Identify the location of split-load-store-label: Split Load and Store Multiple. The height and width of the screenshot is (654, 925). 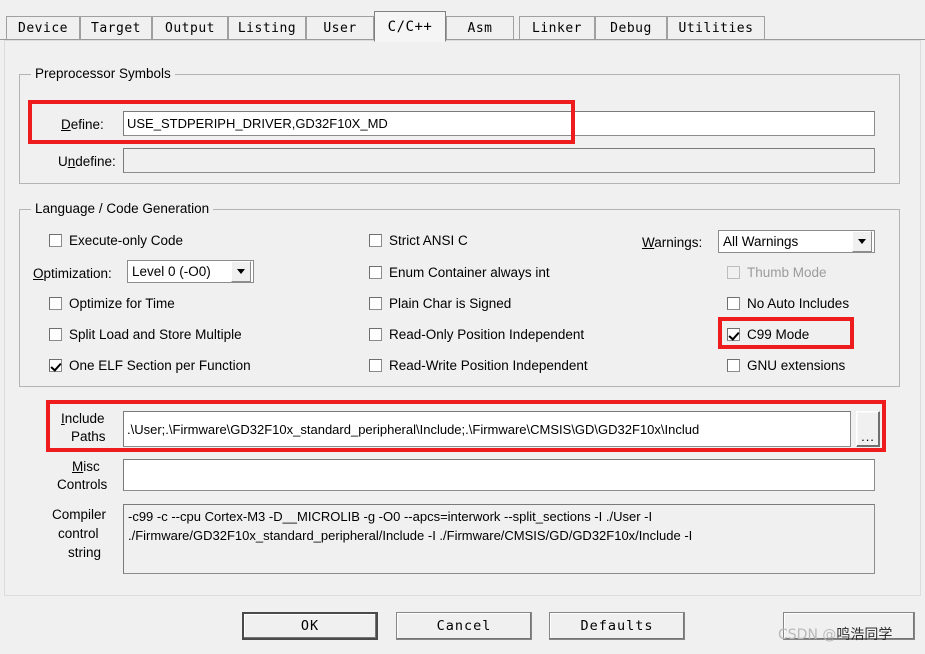
(155, 334).